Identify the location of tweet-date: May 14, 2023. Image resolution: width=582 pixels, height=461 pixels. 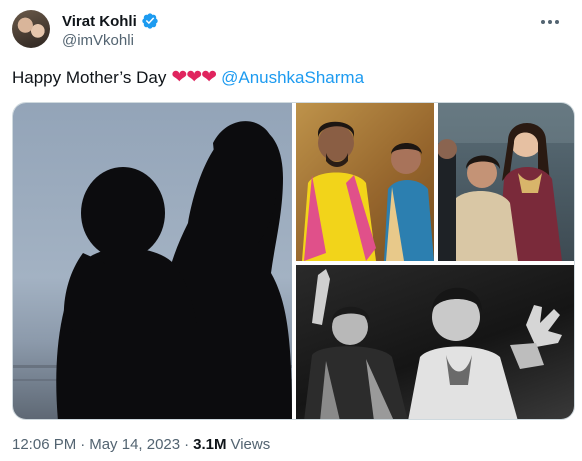
(134, 444).